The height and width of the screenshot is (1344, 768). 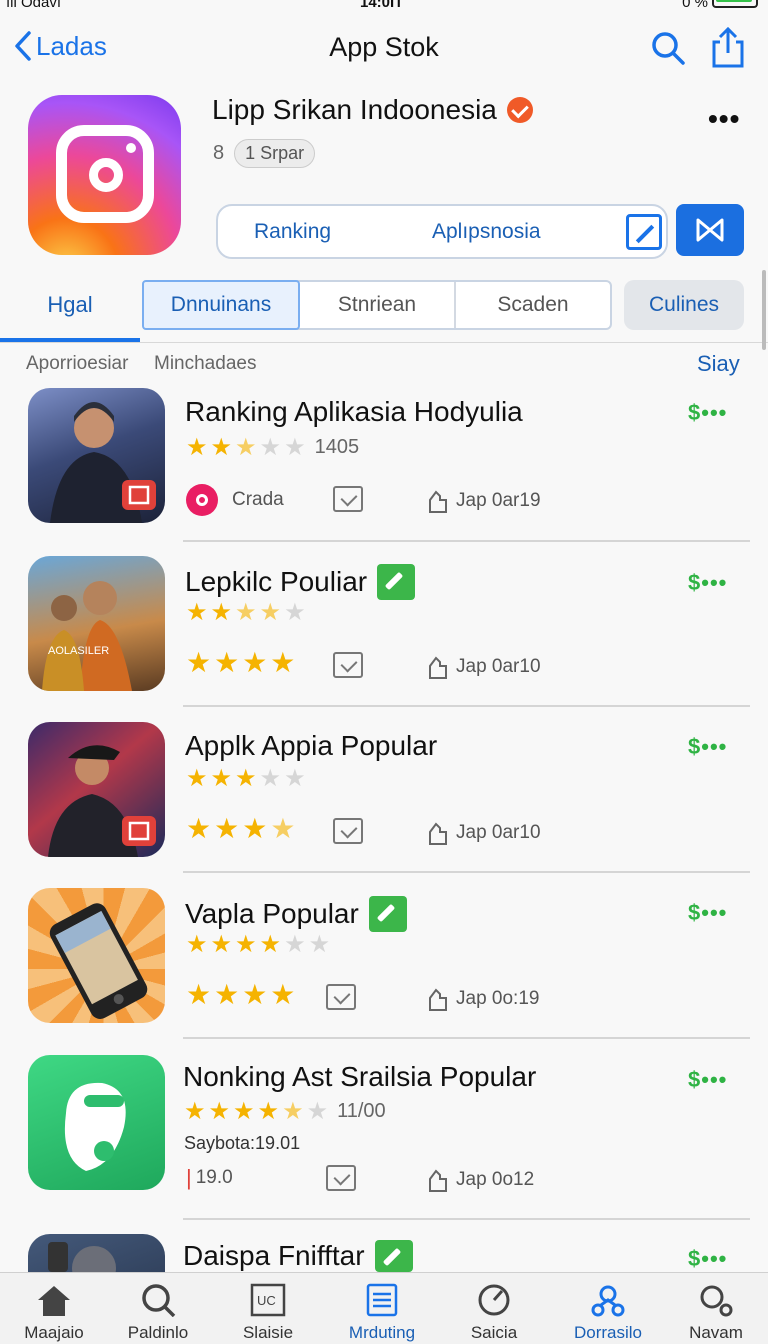 What do you see at coordinates (242, 1143) in the screenshot?
I see `subtitle-text: Saybota:19.01` at bounding box center [242, 1143].